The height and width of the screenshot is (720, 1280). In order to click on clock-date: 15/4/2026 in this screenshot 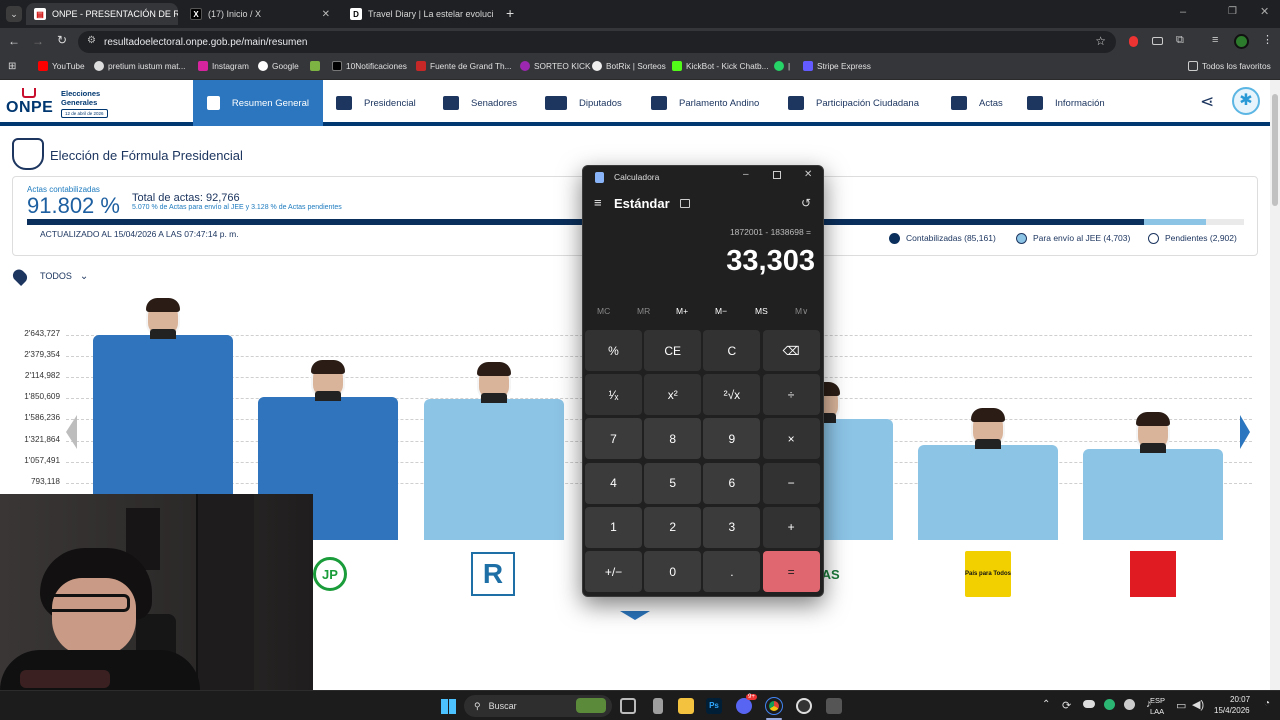, I will do `click(1232, 710)`.